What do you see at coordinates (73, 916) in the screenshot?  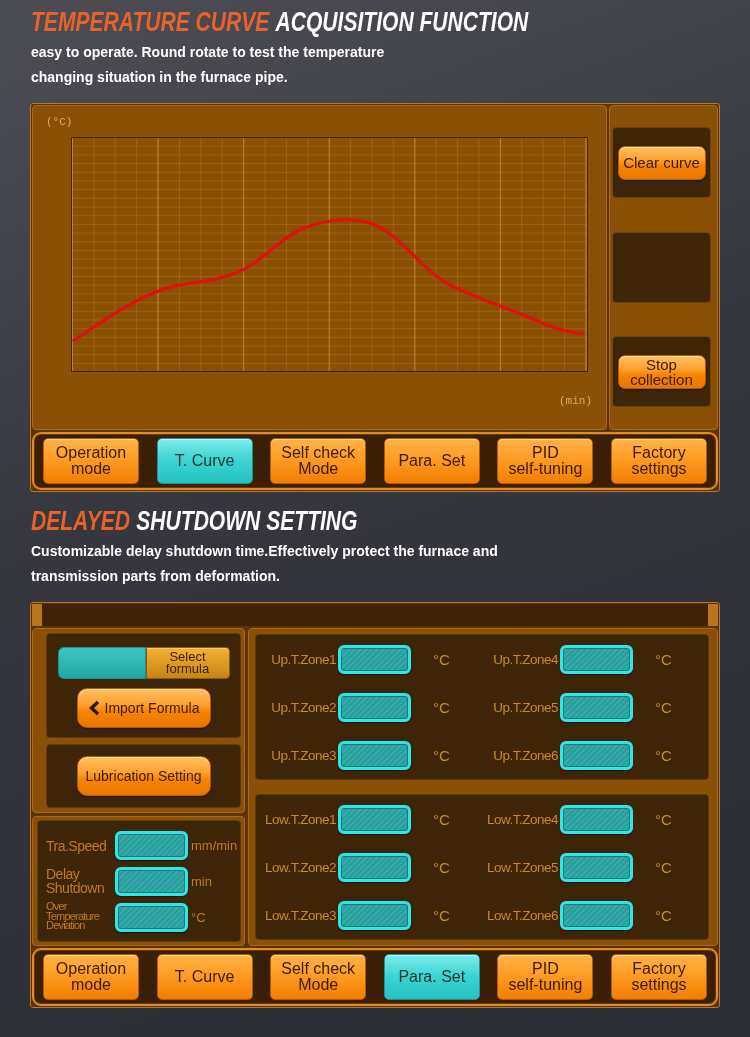 I see `setting-label: Over Temperature Deviation` at bounding box center [73, 916].